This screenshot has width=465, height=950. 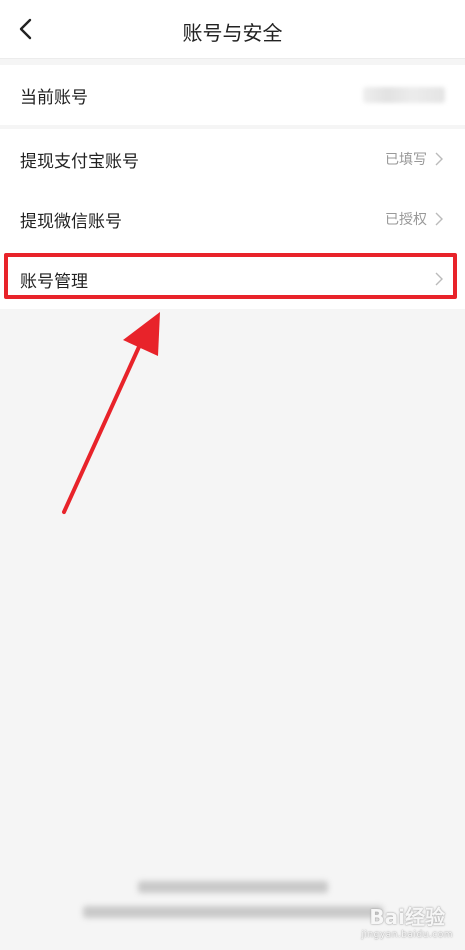 I want to click on watermark-logo: Bai经验 jingyan.baidu.com, so click(x=407, y=920).